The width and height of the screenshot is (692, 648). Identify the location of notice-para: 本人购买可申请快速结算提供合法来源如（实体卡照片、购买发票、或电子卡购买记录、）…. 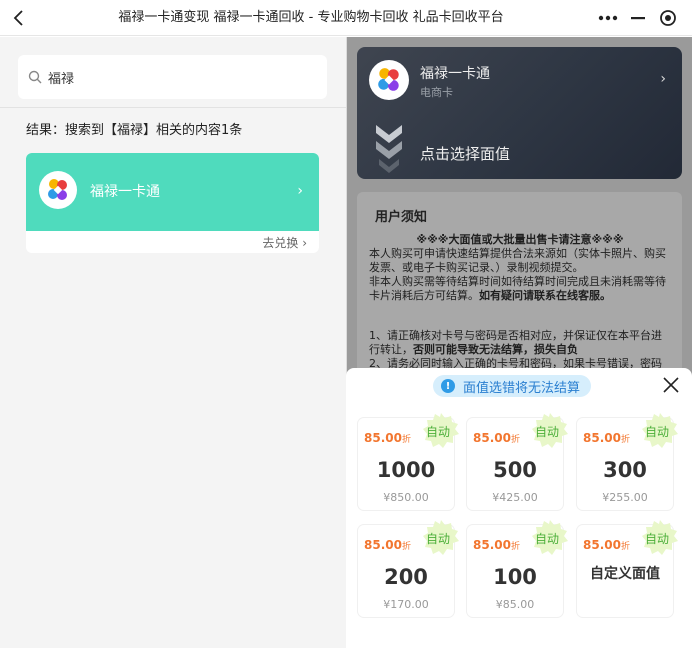
(517, 260).